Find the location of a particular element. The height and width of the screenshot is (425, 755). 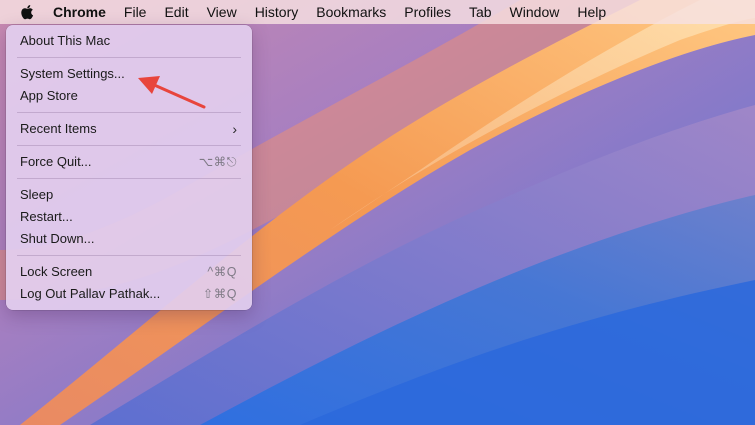

menu-item-lock-screen: Lock Screen ^⌘Q is located at coordinates (129, 272).